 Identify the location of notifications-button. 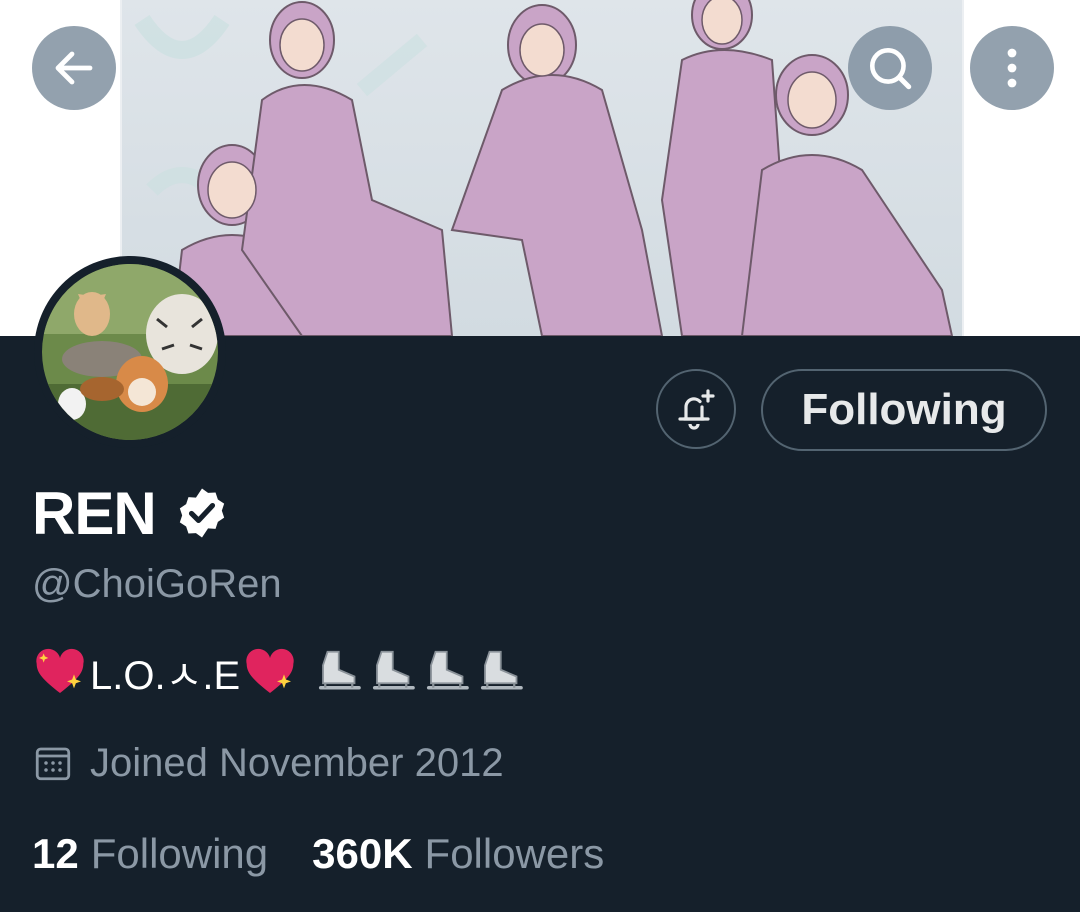
(696, 409).